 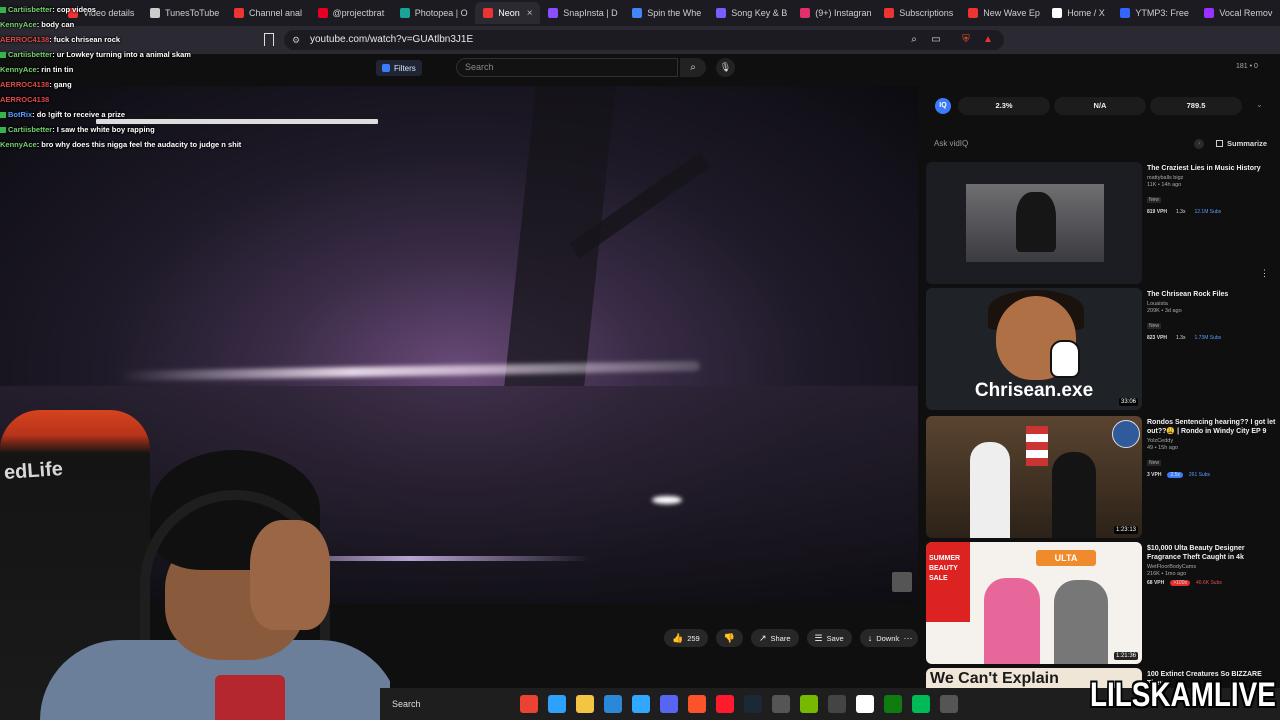 I want to click on summarize-button: Summarize, so click(x=1241, y=143).